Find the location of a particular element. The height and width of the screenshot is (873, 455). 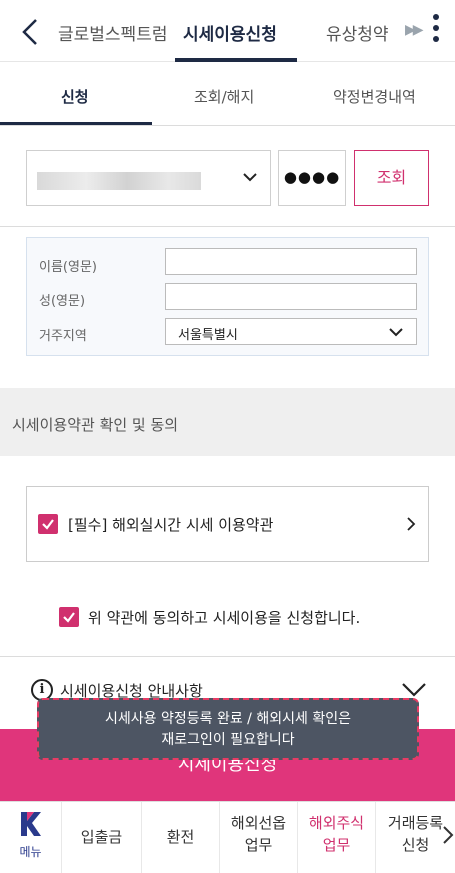

bottom-nav: 메뉴 입출금 환전 해외선옵 업무 해외주식 업무 거래등록 신청 is located at coordinates (227, 837).